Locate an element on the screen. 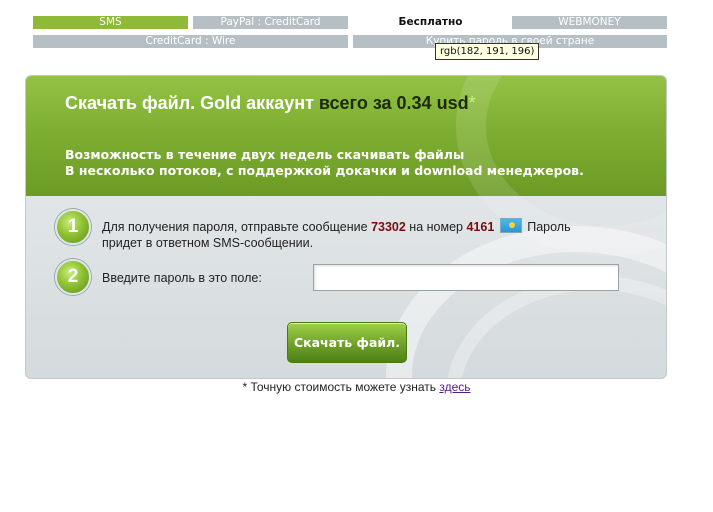  step-1-text-middle: на номер is located at coordinates (436, 227).